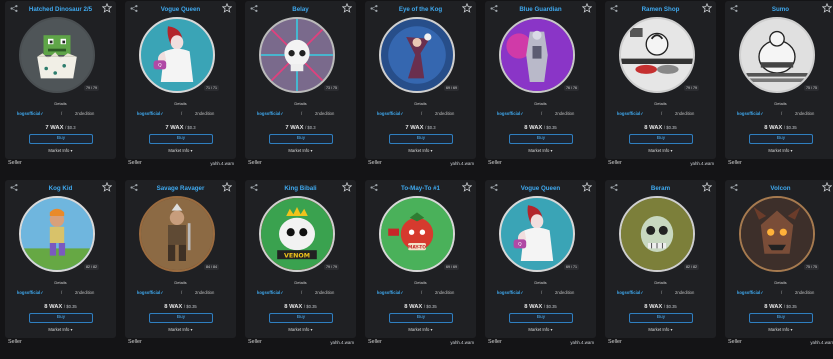 The width and height of the screenshot is (833, 359). Describe the element at coordinates (60, 188) in the screenshot. I see `card-title: Kog Kid` at that location.